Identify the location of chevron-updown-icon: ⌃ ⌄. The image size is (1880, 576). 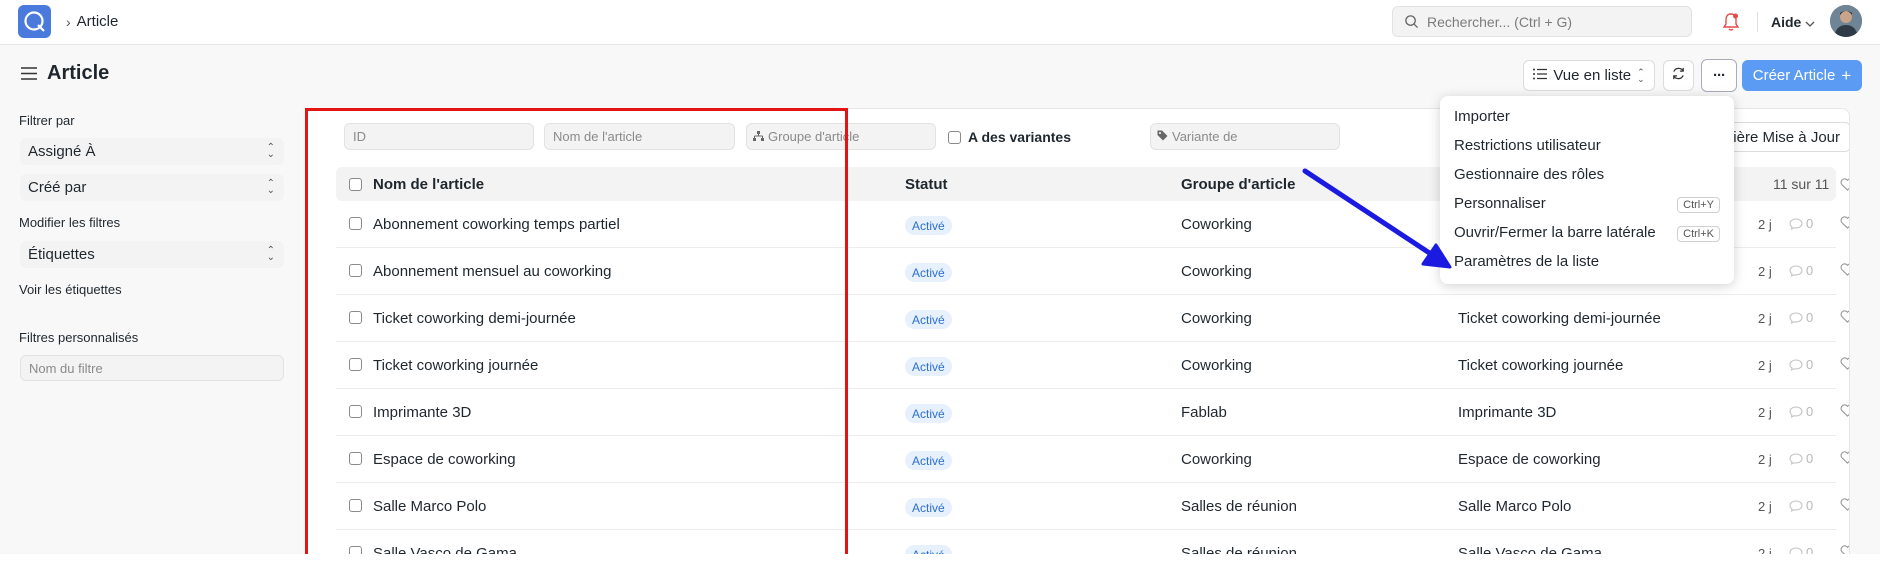
(270, 151).